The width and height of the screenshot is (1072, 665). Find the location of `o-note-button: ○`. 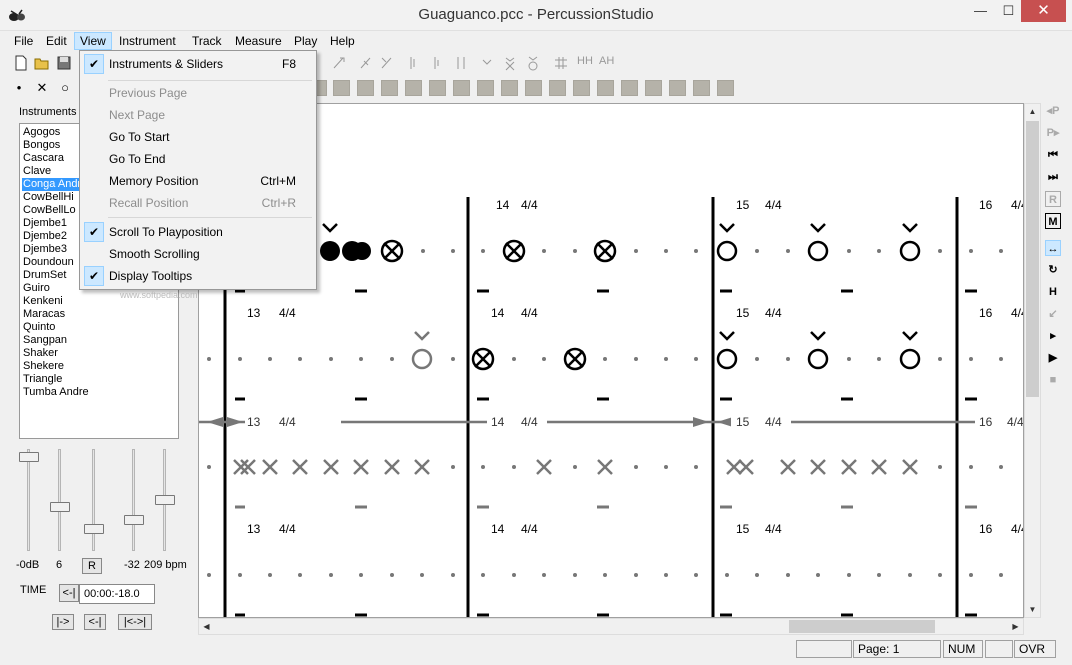

o-note-button: ○ is located at coordinates (65, 88).